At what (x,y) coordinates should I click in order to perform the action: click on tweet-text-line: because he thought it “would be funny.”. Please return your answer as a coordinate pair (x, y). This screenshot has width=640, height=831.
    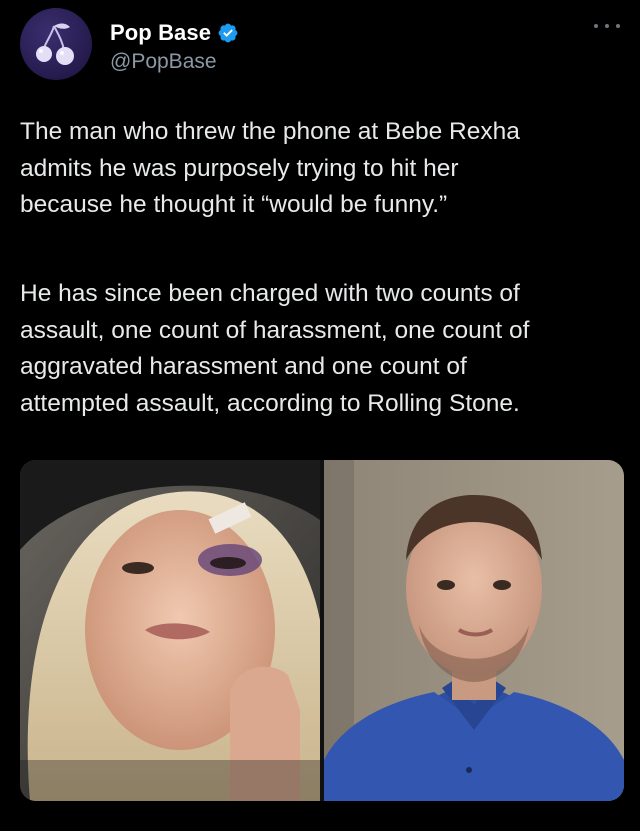
    Looking at the image, I should click on (234, 204).